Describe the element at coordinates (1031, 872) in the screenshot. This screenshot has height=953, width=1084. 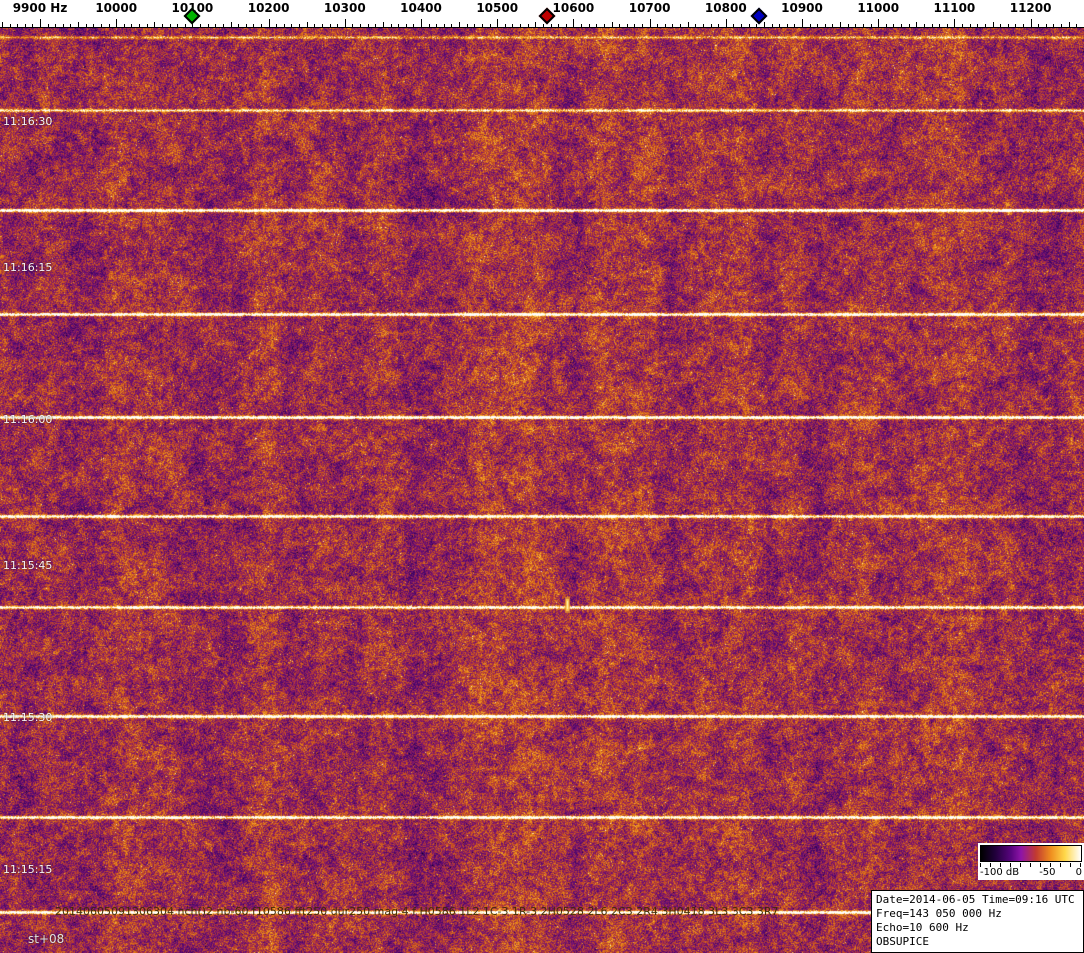
I see `legend-labels: -100 dB -50 0` at that location.